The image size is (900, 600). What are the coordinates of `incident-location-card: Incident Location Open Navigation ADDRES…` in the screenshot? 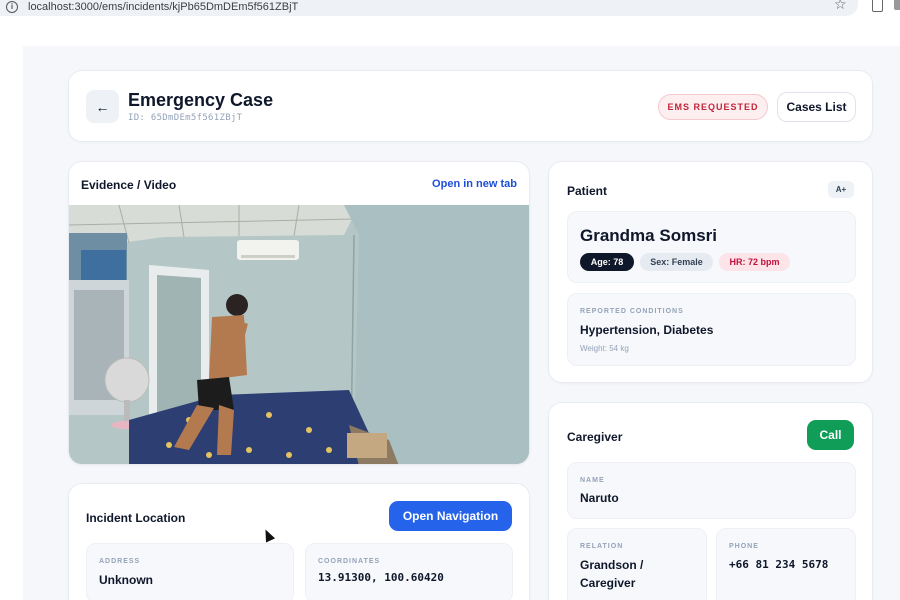 It's located at (299, 541).